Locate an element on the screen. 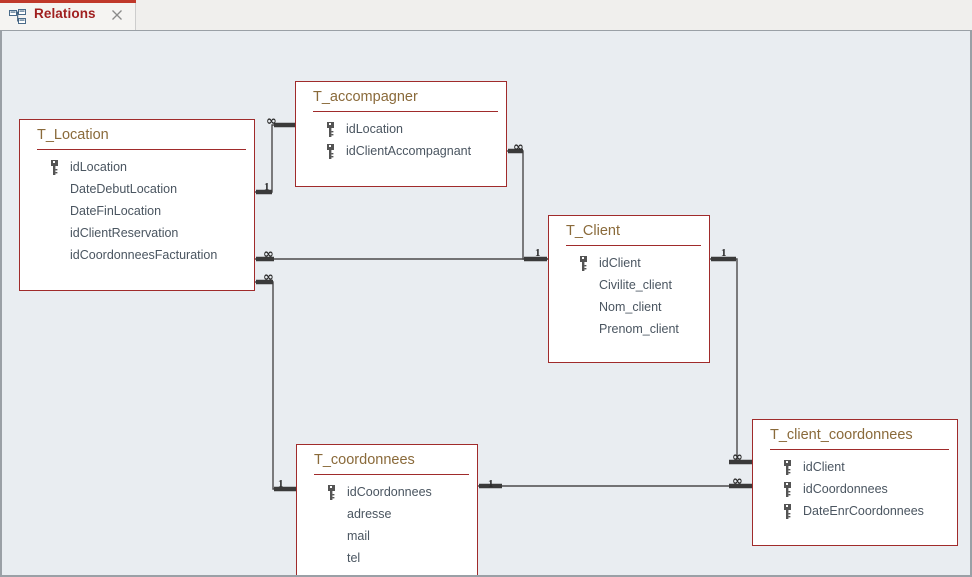 The width and height of the screenshot is (972, 577). field-row: Civilite_client is located at coordinates (629, 285).